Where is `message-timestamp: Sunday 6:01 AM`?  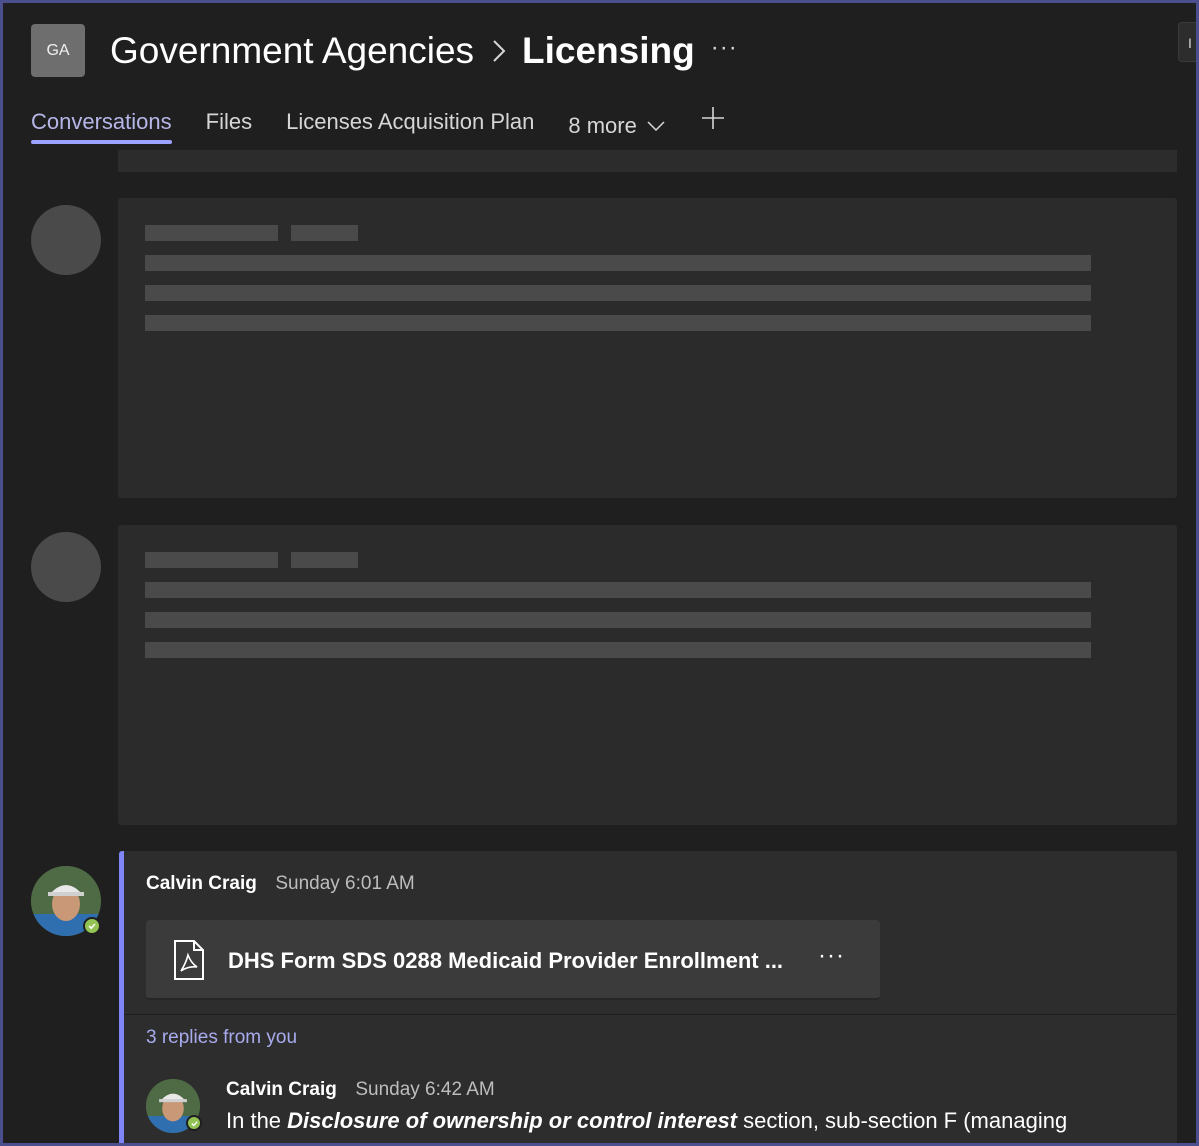 message-timestamp: Sunday 6:01 AM is located at coordinates (345, 883).